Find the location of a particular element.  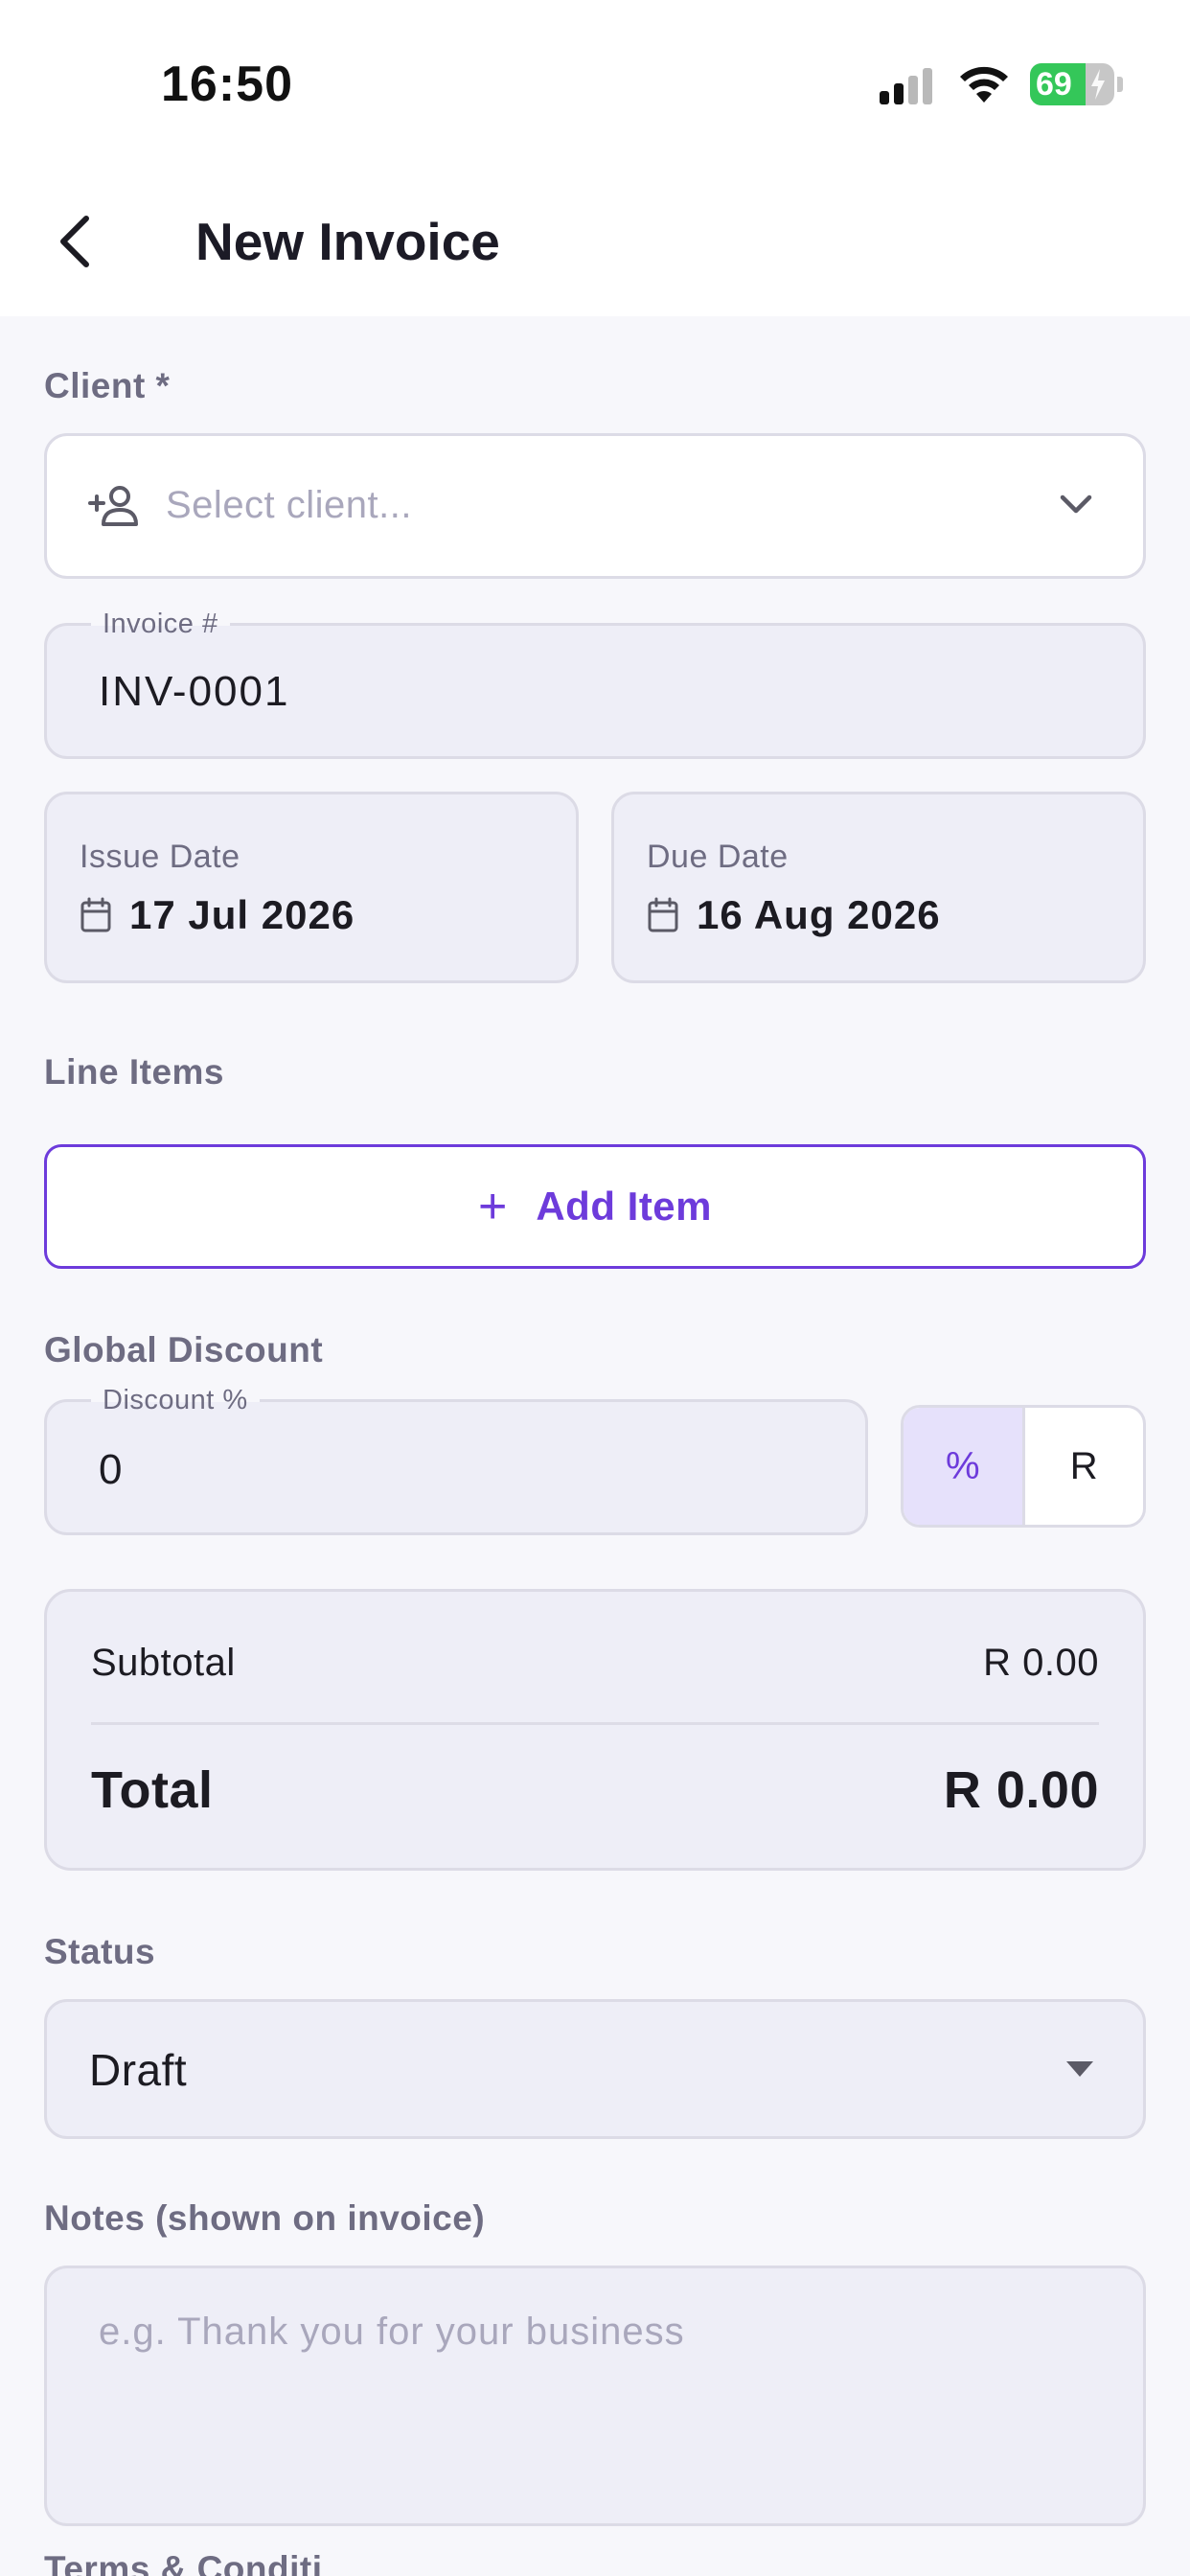

chevron-down-icon is located at coordinates (1076, 504).